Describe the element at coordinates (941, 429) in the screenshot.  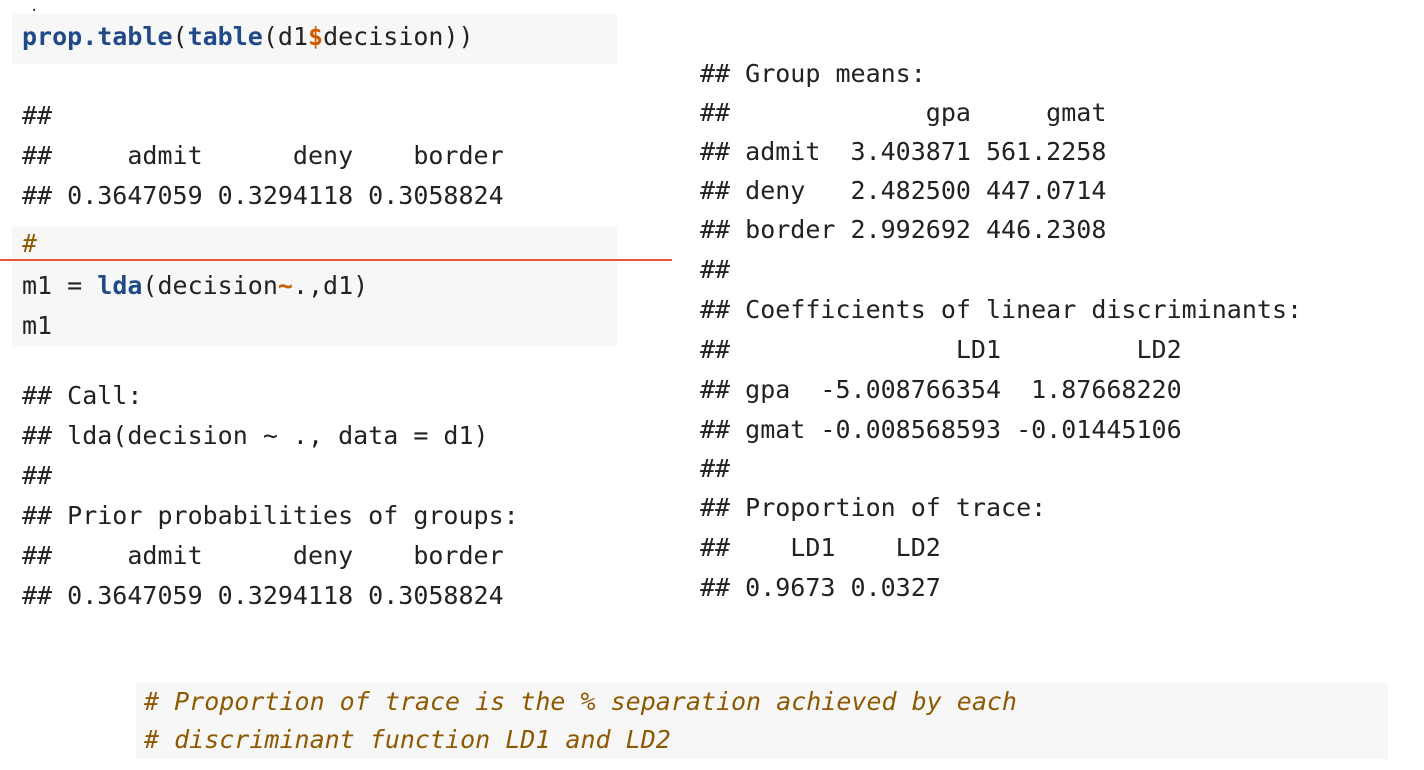
I see `output-line: ## gmat -0.008568593 -0.01445106` at that location.